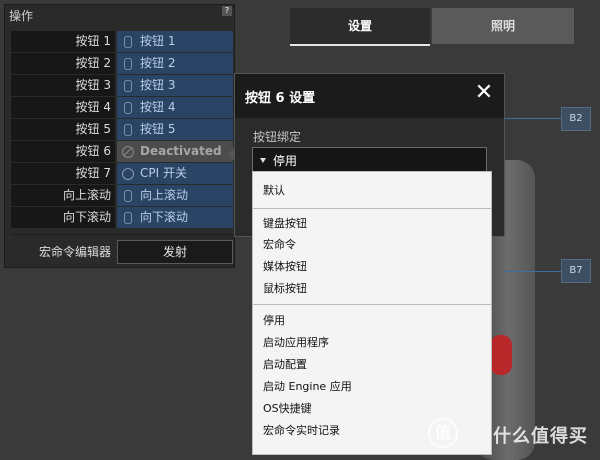 This screenshot has width=600, height=460. Describe the element at coordinates (274, 321) in the screenshot. I see `menu-item-disable: 停用` at that location.